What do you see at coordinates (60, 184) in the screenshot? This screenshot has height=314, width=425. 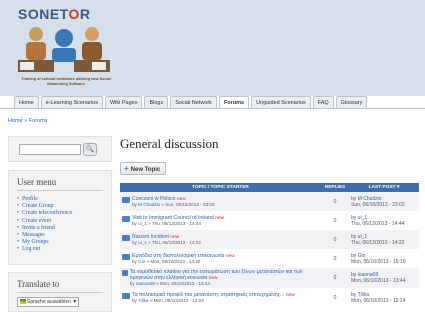 I see `user-menu-title: User menu` at bounding box center [60, 184].